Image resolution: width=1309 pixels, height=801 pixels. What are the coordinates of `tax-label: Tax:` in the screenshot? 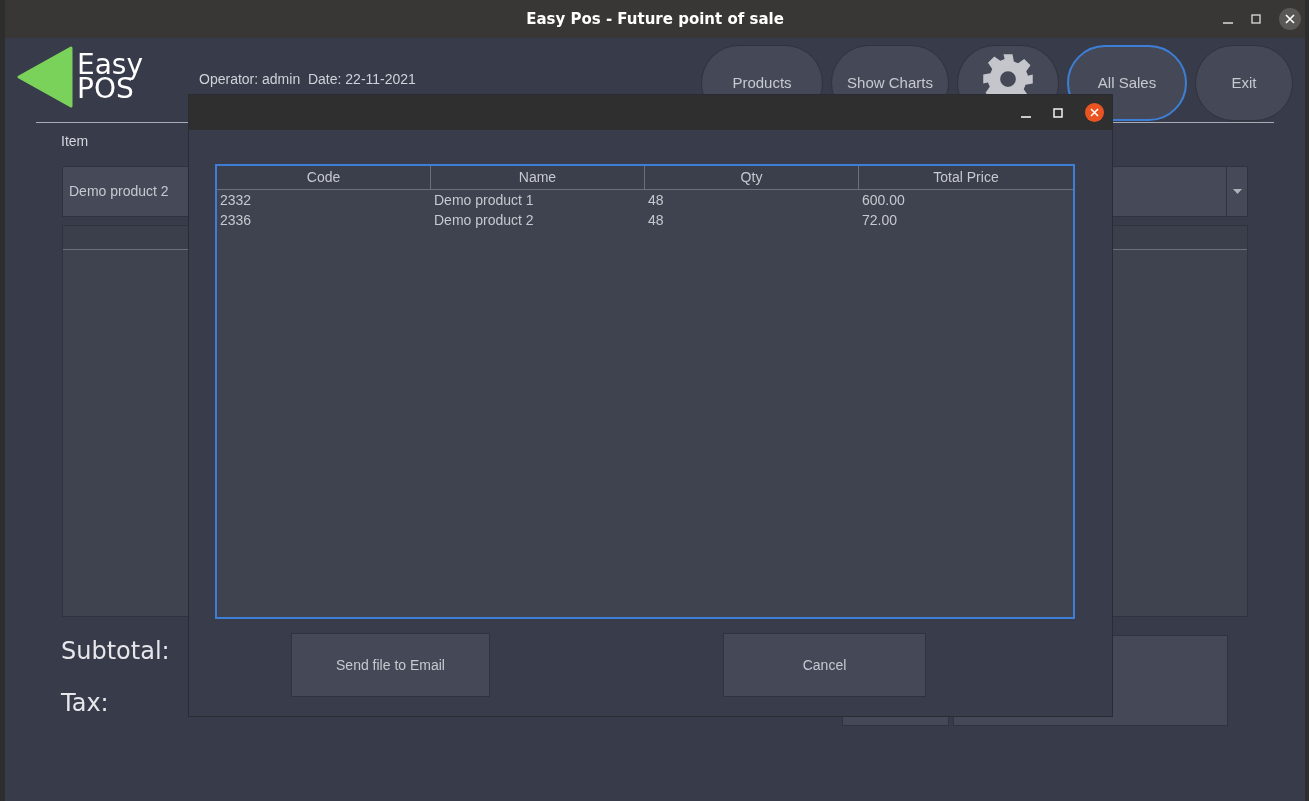 It's located at (85, 703).